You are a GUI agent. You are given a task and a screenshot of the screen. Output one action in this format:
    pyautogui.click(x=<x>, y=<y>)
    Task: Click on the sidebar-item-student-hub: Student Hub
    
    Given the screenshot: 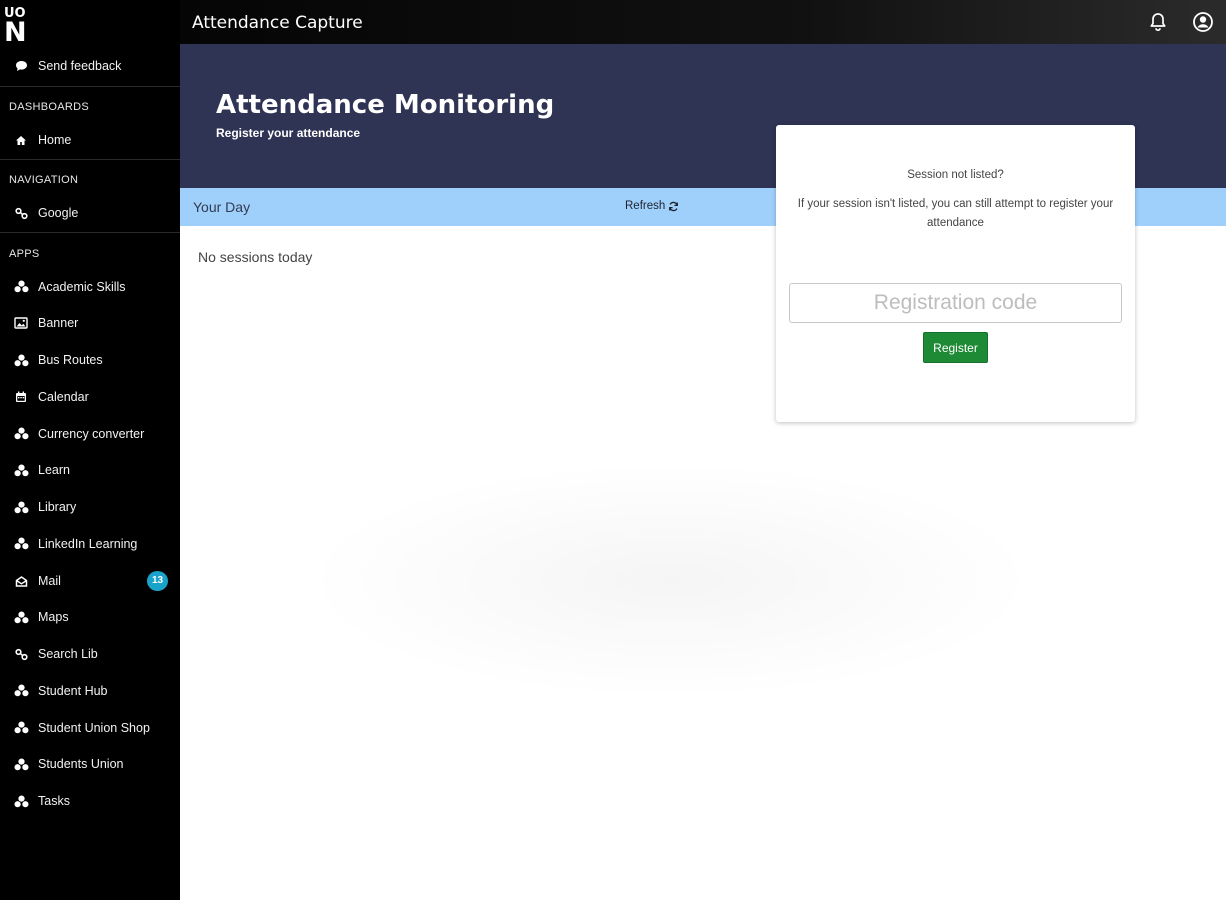 What is the action you would take?
    pyautogui.click(x=90, y=691)
    